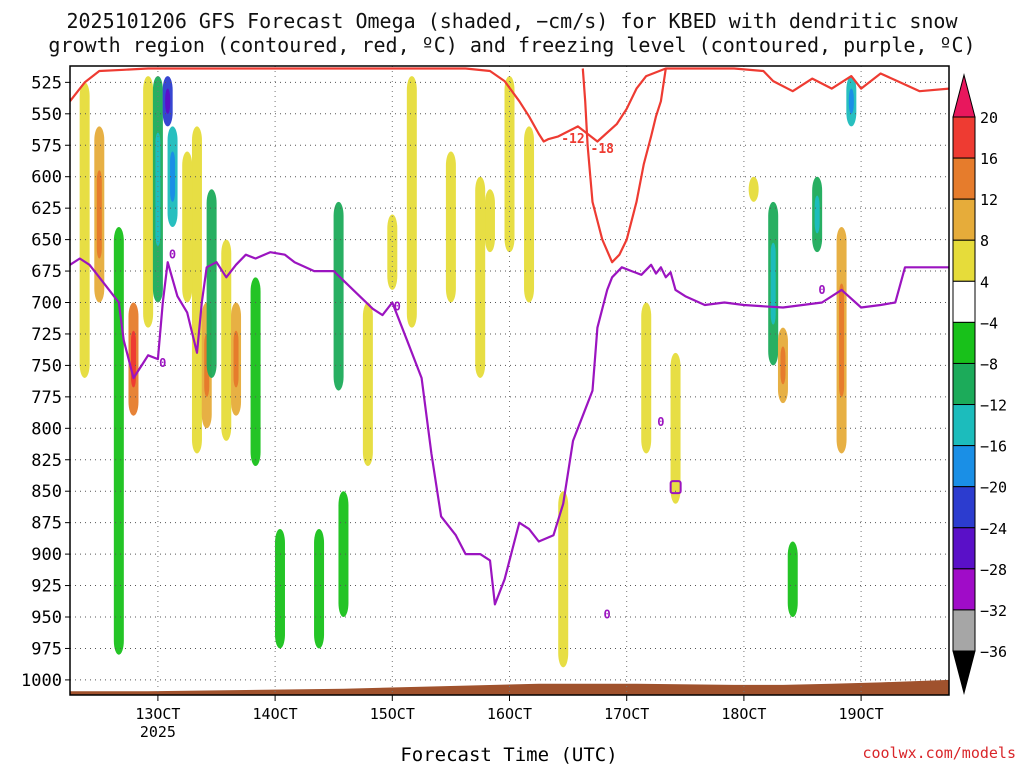  Describe the element at coordinates (46, 398) in the screenshot. I see `y-tick-label: 775` at that location.